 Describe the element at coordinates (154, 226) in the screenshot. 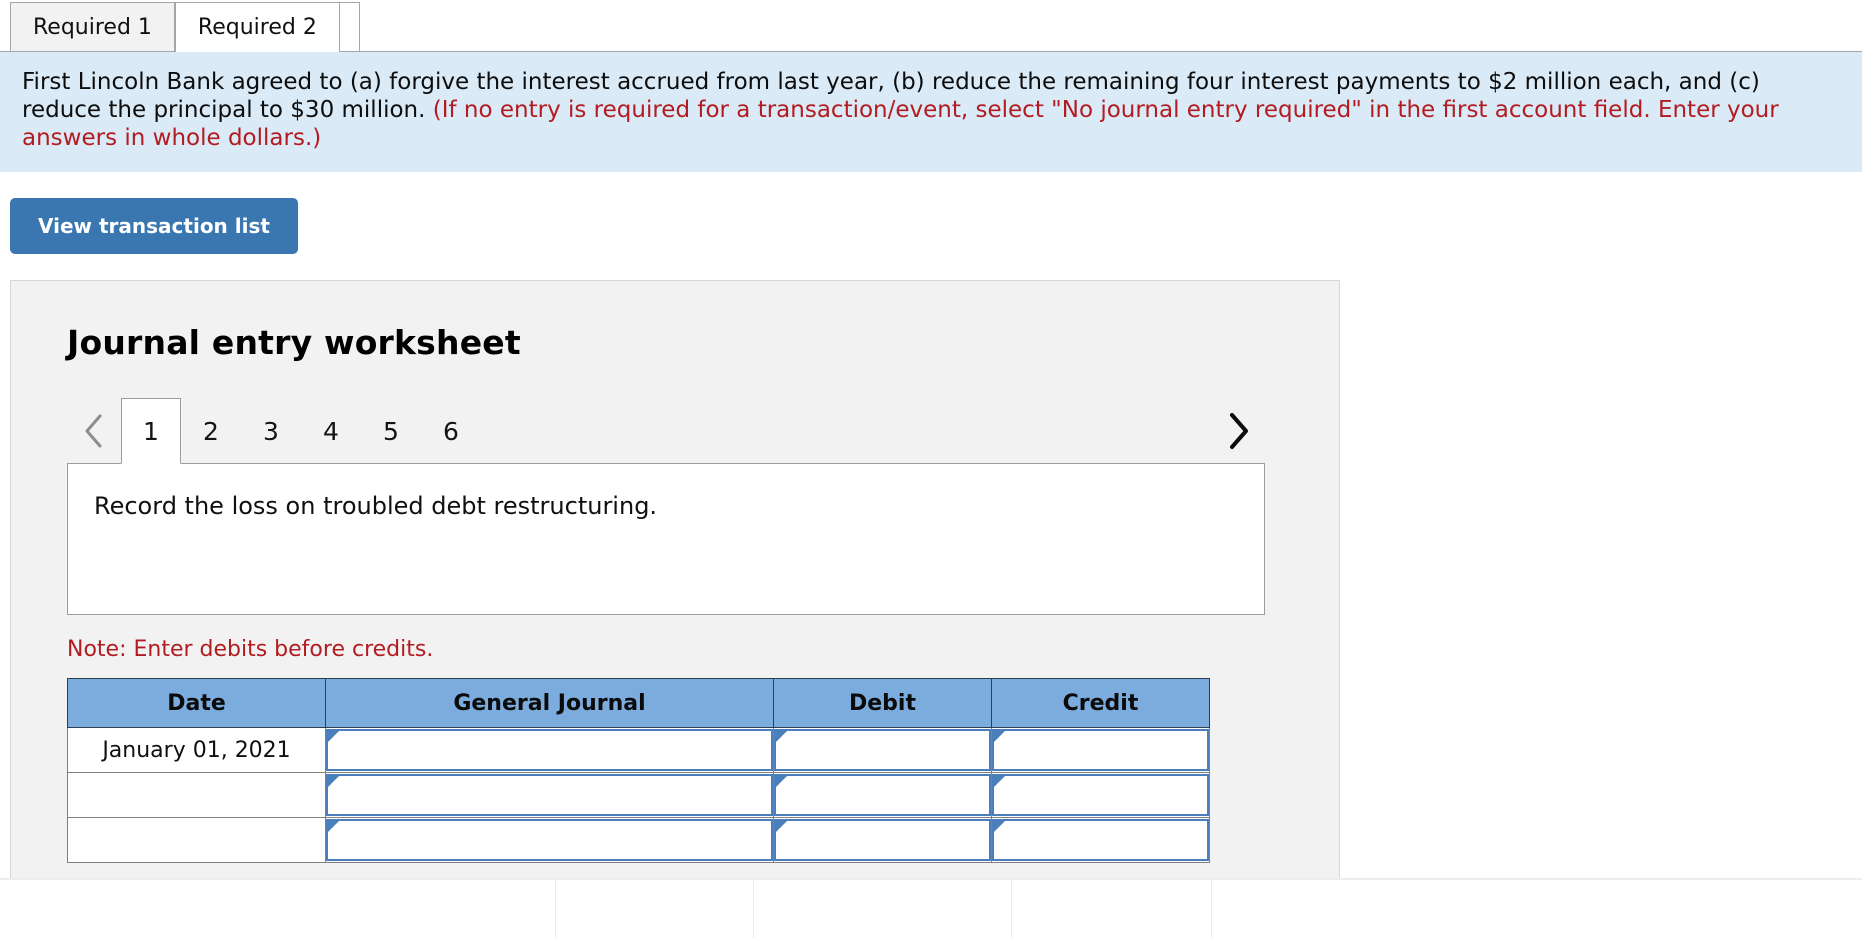

I see `view-transaction-list-button: View transaction list` at that location.